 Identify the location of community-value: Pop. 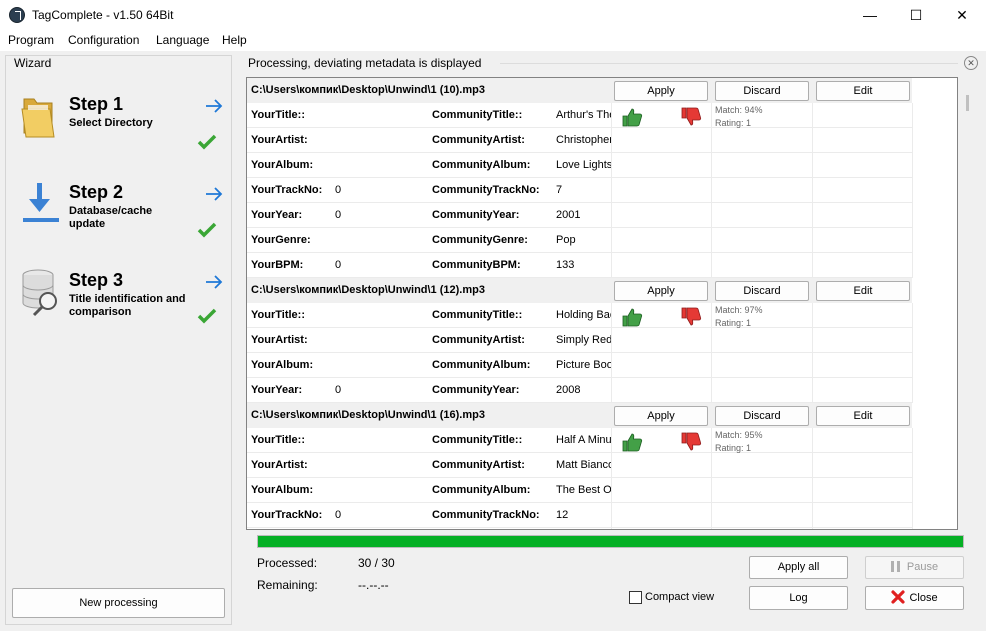
(566, 240).